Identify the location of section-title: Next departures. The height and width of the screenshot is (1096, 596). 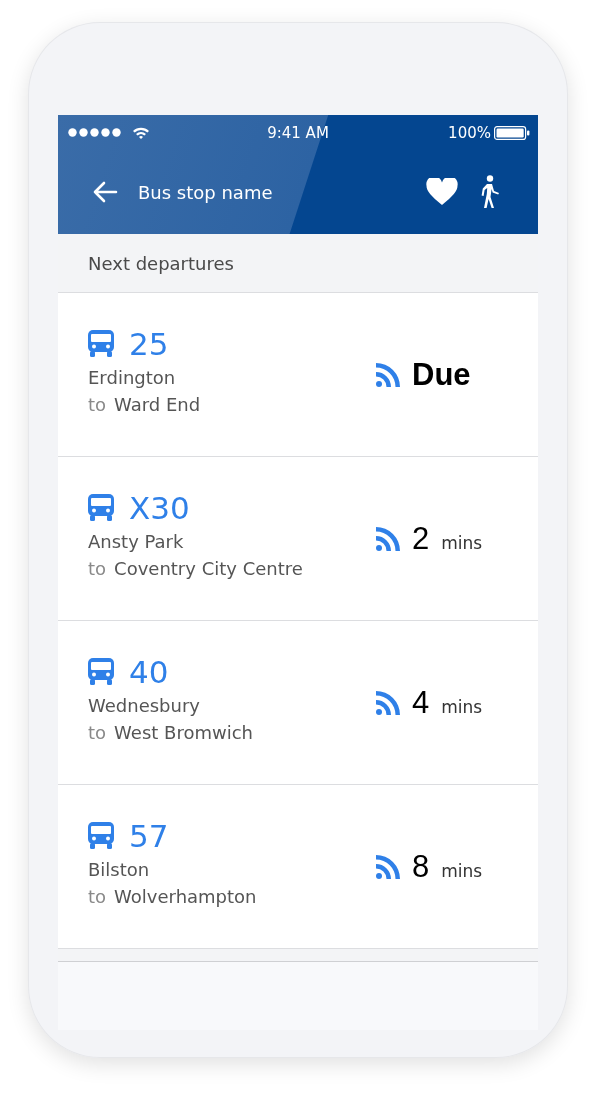
(161, 263).